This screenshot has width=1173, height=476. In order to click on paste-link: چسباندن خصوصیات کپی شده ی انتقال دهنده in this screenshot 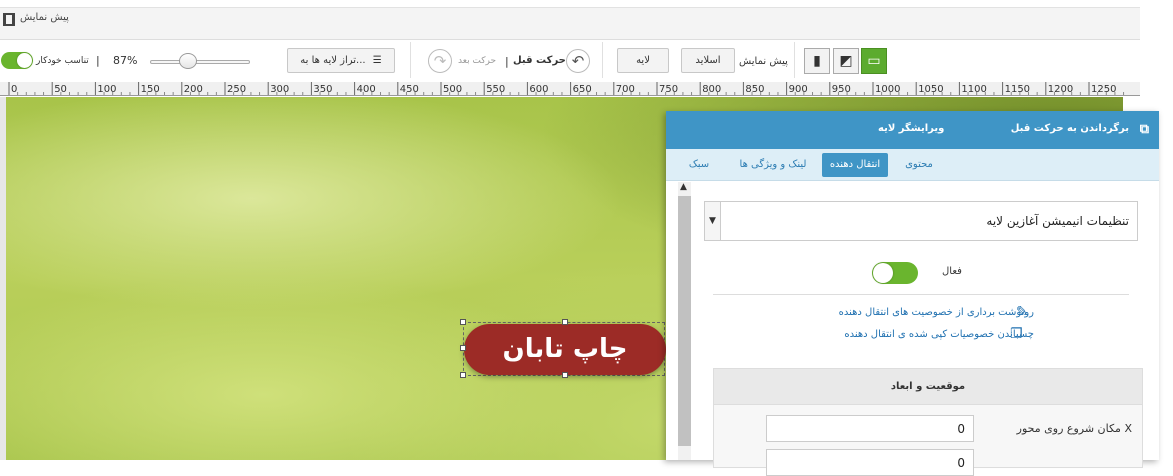, I will do `click(939, 334)`.